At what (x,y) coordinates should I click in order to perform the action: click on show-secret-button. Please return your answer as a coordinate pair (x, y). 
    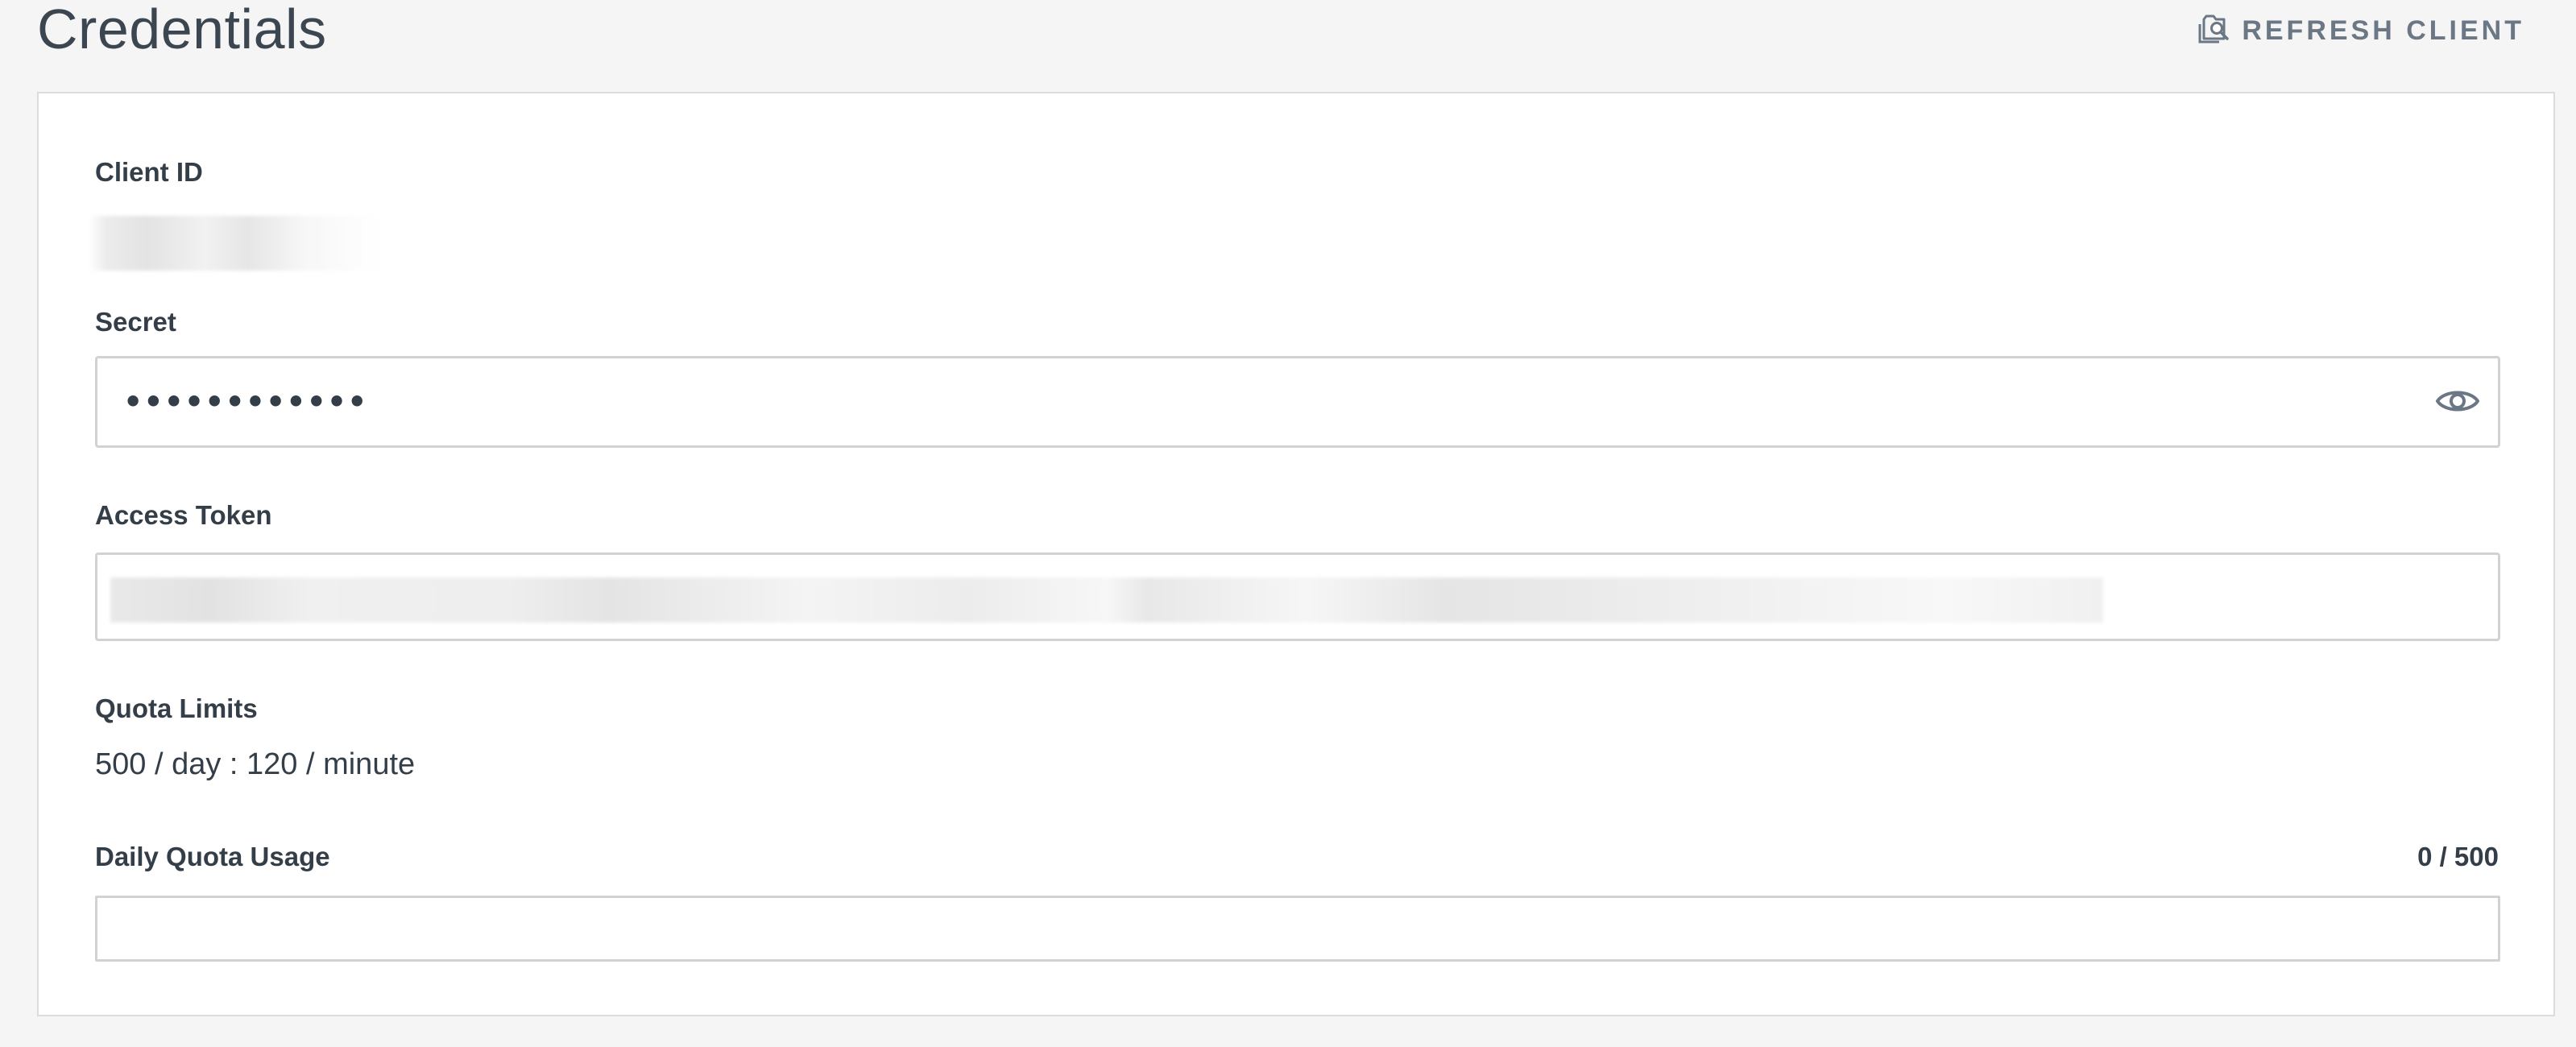
    Looking at the image, I should click on (2457, 402).